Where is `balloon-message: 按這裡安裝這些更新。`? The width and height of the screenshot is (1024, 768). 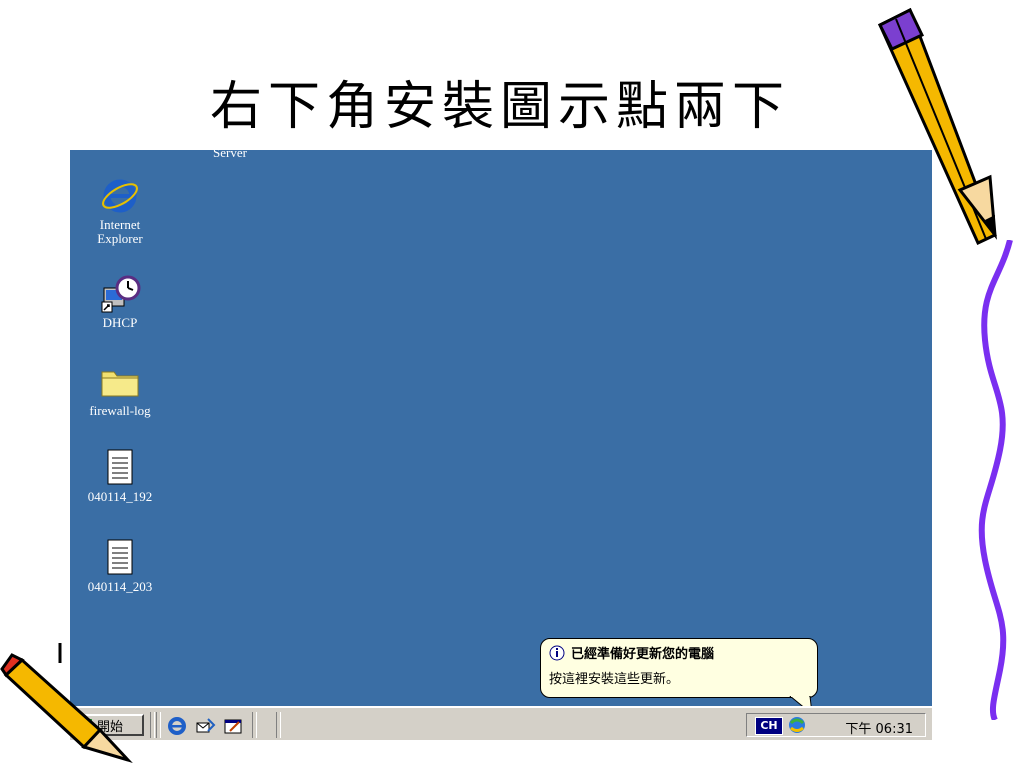 balloon-message: 按這裡安裝這些更新。 is located at coordinates (679, 677).